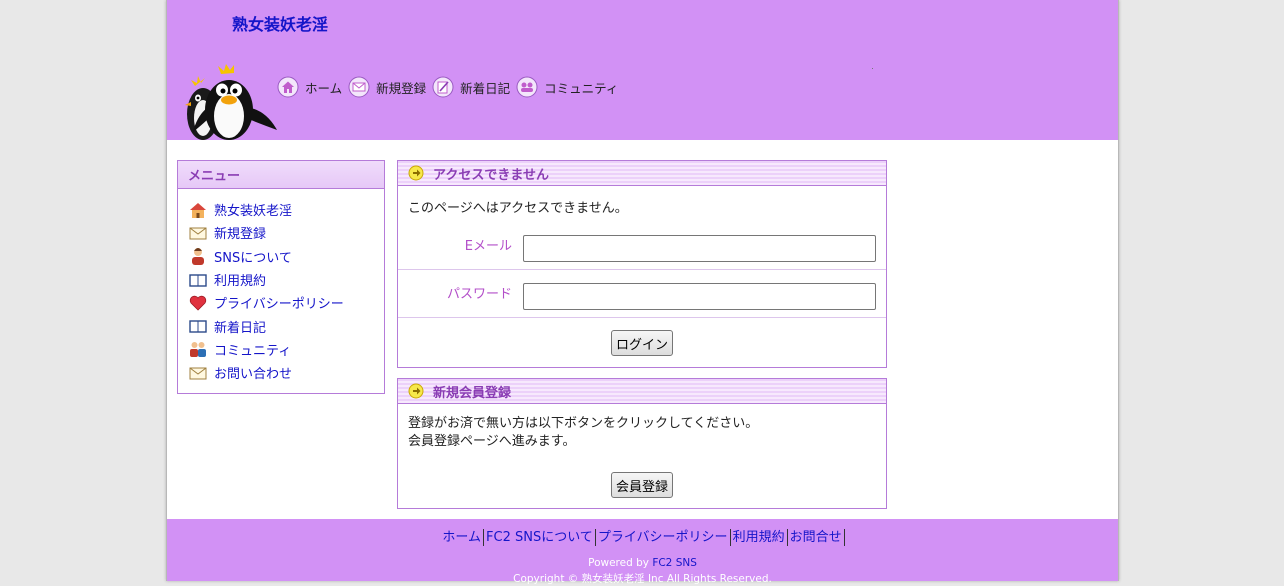 Image resolution: width=1284 pixels, height=586 pixels. I want to click on sidebar-item-register: 新規登録, so click(286, 232).